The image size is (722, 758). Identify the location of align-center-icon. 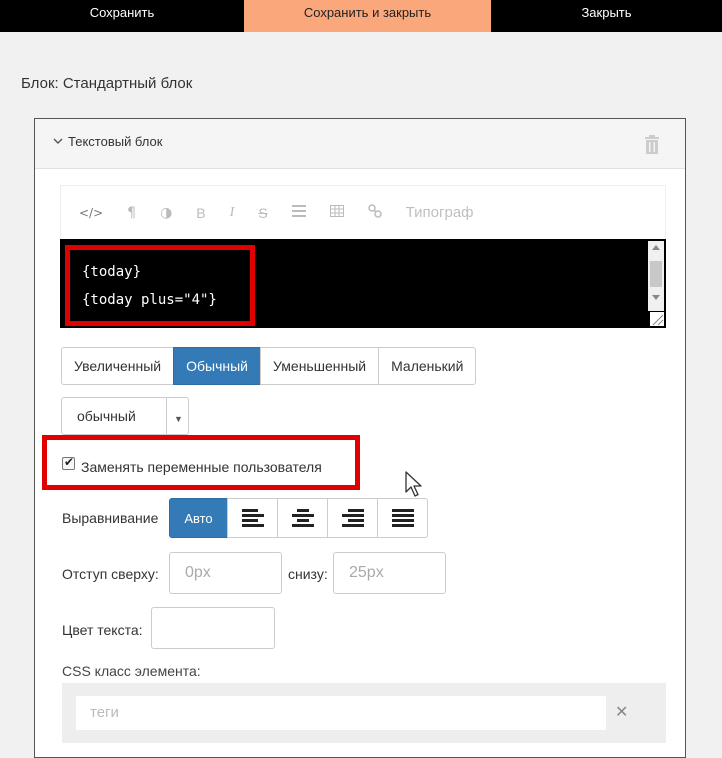
(302, 518).